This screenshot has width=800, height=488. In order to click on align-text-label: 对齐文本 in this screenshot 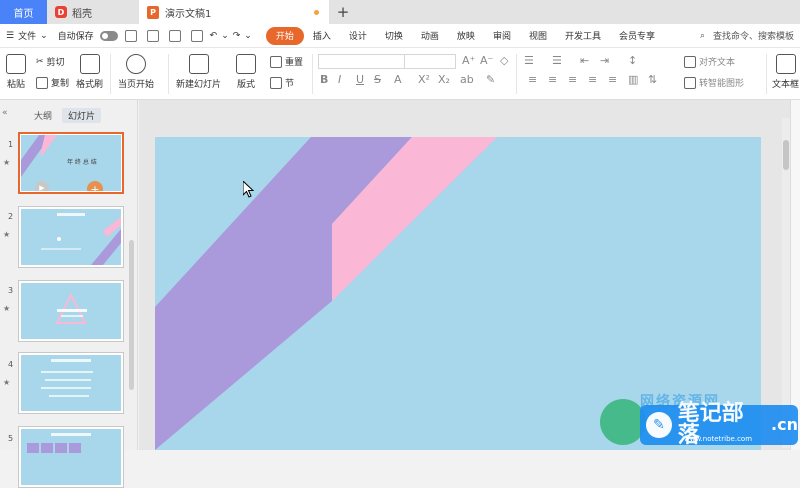, I will do `click(717, 63)`.